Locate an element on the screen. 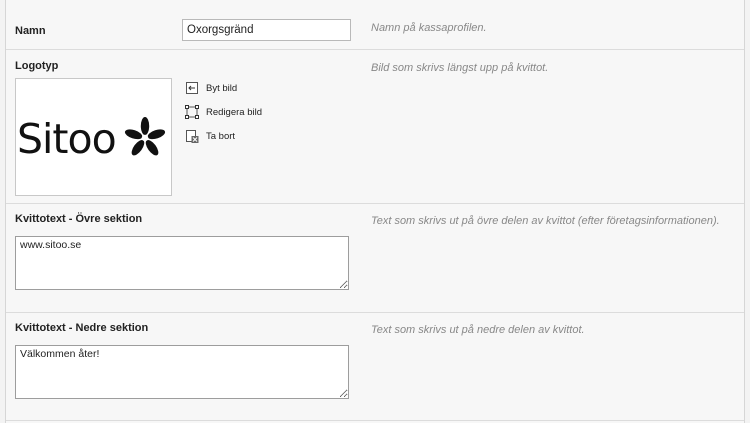 The width and height of the screenshot is (750, 423). edit-image-label: Redigera bild is located at coordinates (234, 112).